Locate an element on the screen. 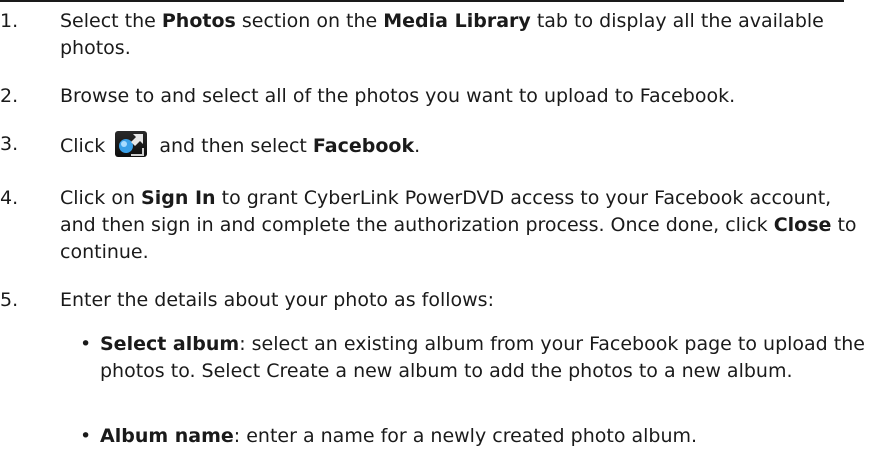 This screenshot has height=456, width=879. text-run: Click on is located at coordinates (101, 198).